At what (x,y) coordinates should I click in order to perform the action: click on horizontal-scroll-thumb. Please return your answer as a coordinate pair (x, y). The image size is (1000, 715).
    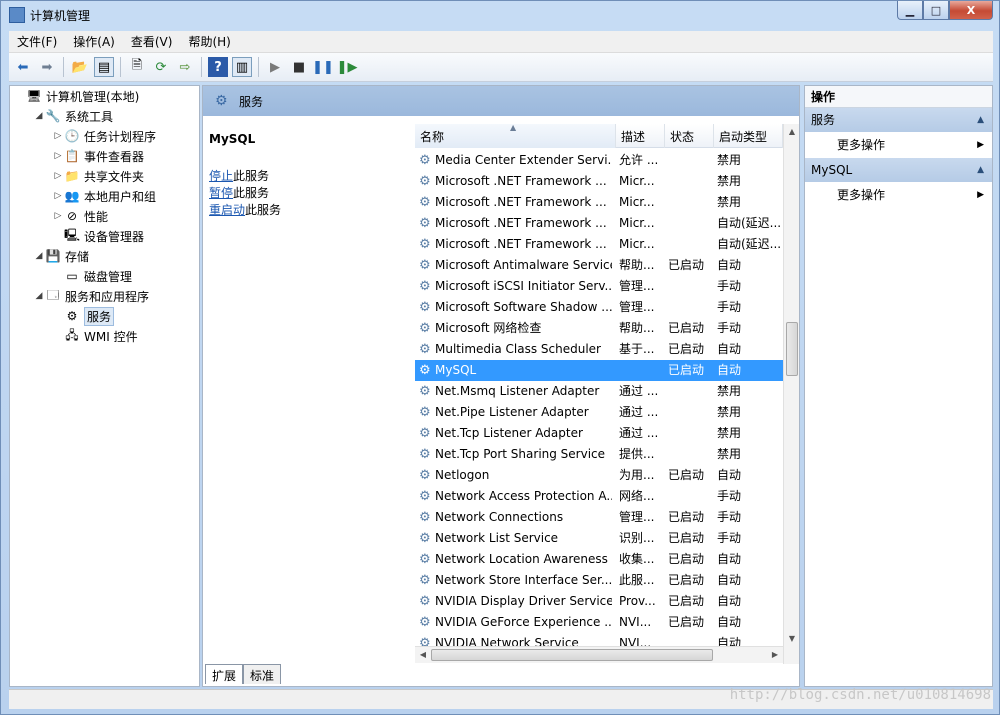
    Looking at the image, I should click on (572, 655).